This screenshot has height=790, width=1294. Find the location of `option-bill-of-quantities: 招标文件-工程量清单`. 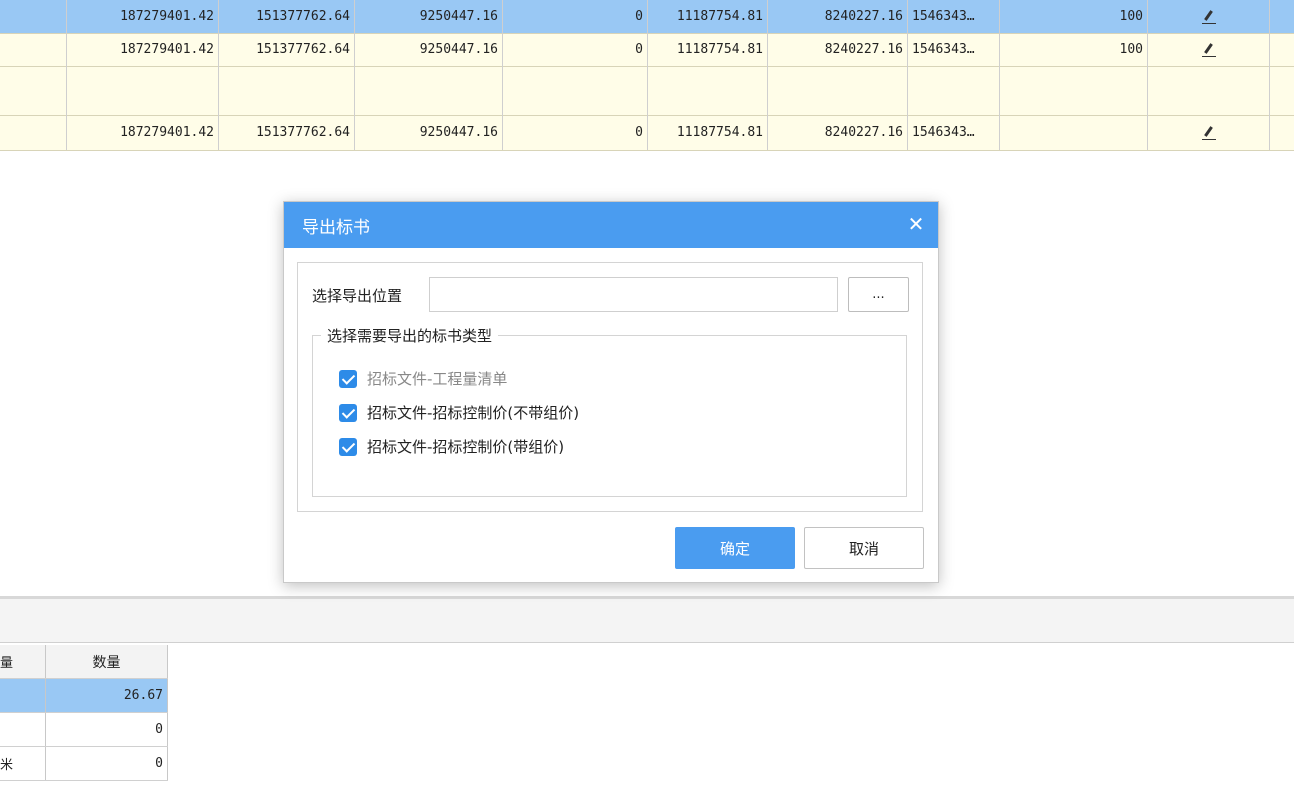

option-bill-of-quantities: 招标文件-工程量清单 is located at coordinates (423, 378).